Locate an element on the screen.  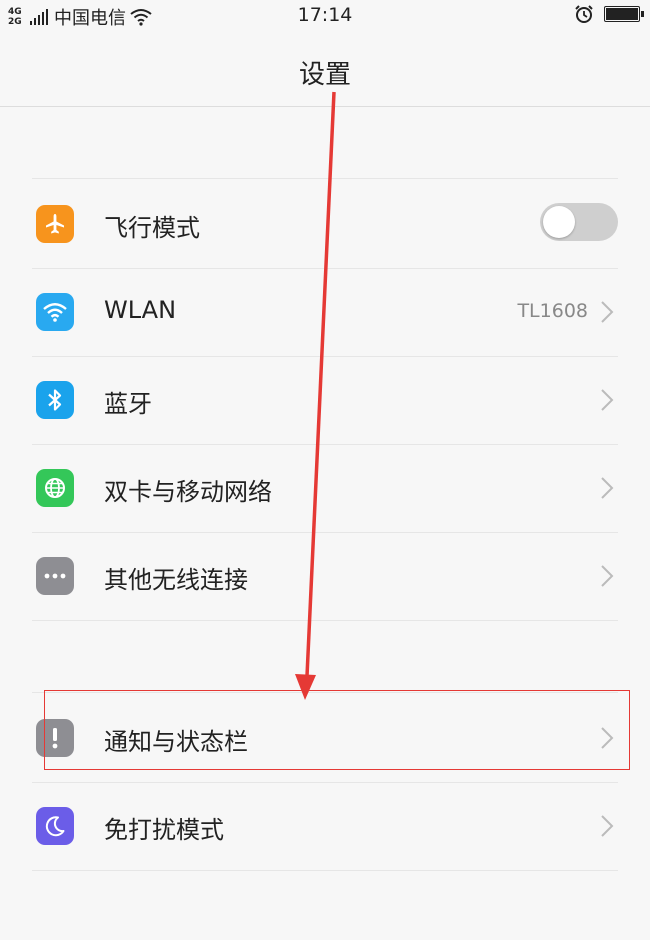
airplane-icon-badge is located at coordinates (55, 224).